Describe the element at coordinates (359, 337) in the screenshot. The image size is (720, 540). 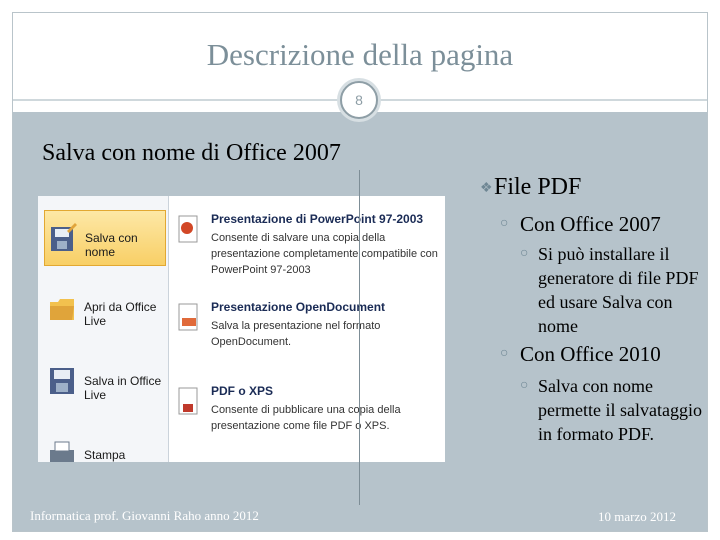
I see `column-divider` at that location.